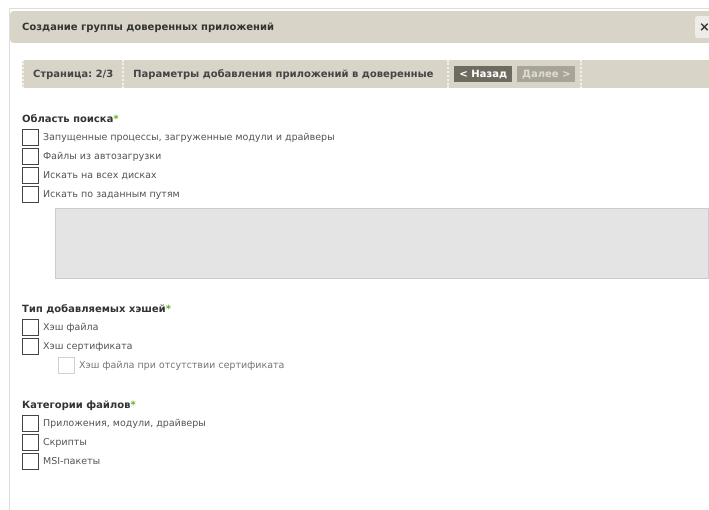  I want to click on back-button: < Назад, so click(483, 74).